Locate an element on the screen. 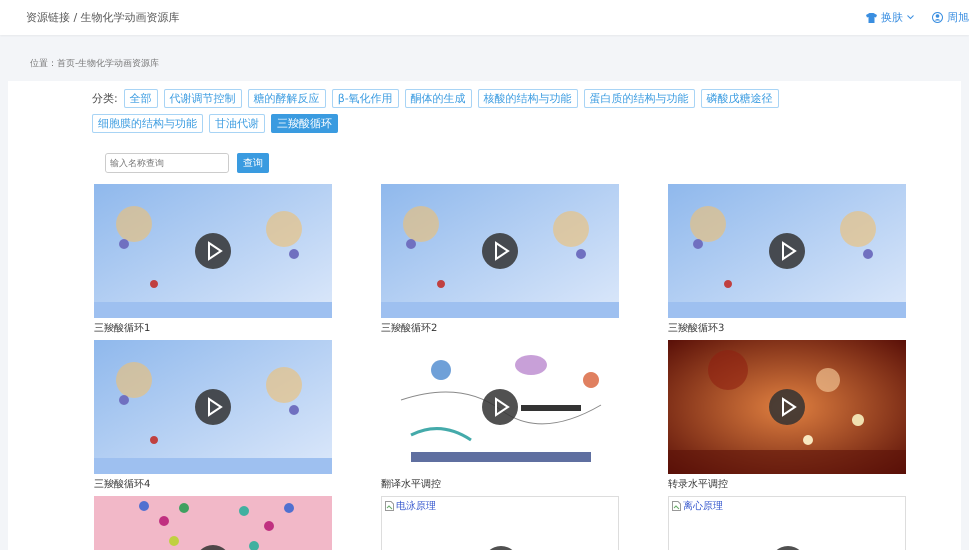  breadcrumb: 资源链接 / 生物化学动画资源库 is located at coordinates (103, 17).